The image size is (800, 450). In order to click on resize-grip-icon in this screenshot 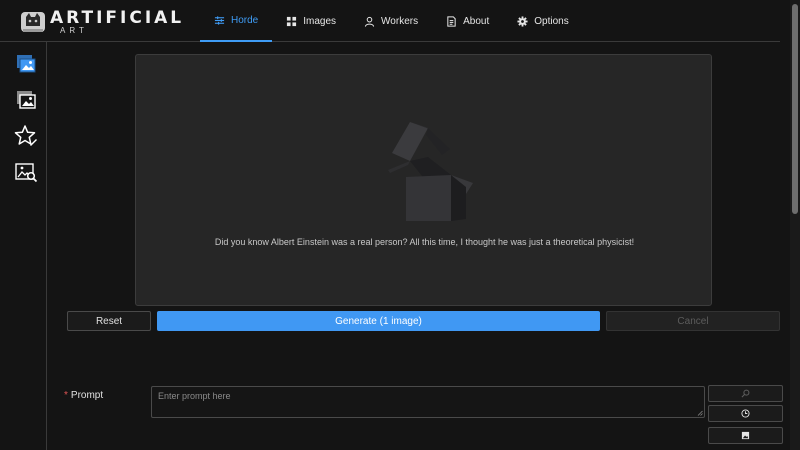, I will do `click(700, 413)`.